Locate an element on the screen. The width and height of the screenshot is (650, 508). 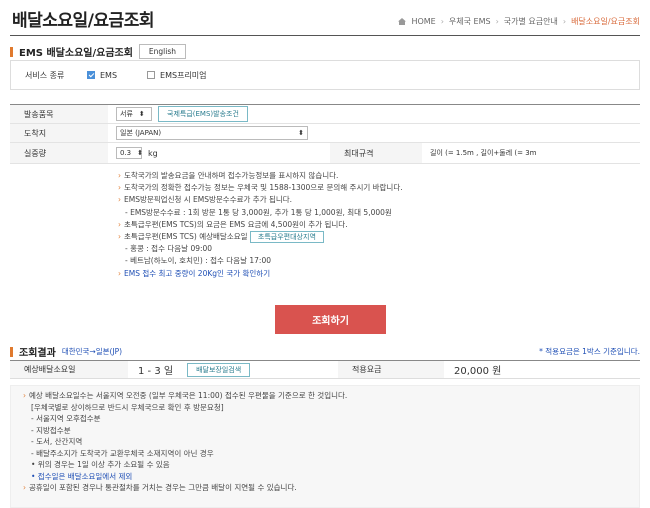
option-ems-label: EMS is located at coordinates (109, 75).